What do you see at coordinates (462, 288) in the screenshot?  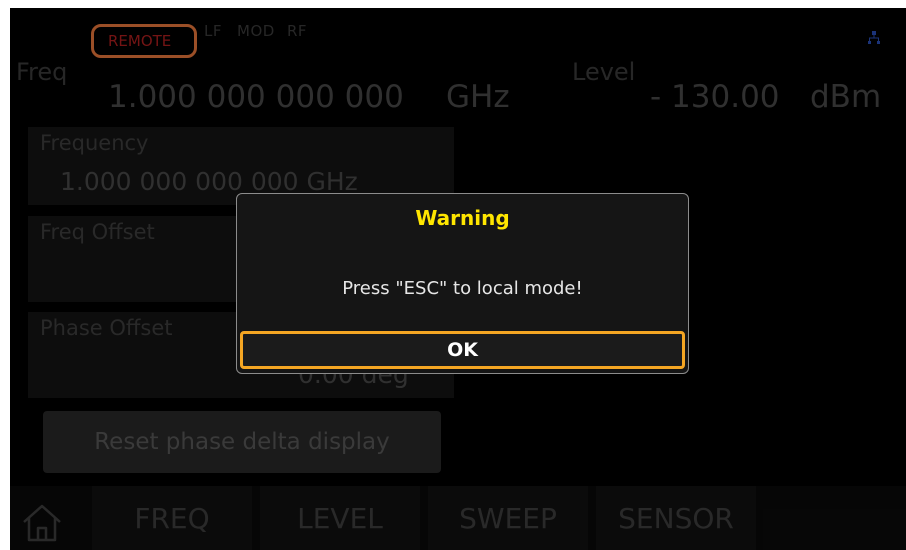 I see `dialog-message: Press "ESC" to local mode!` at bounding box center [462, 288].